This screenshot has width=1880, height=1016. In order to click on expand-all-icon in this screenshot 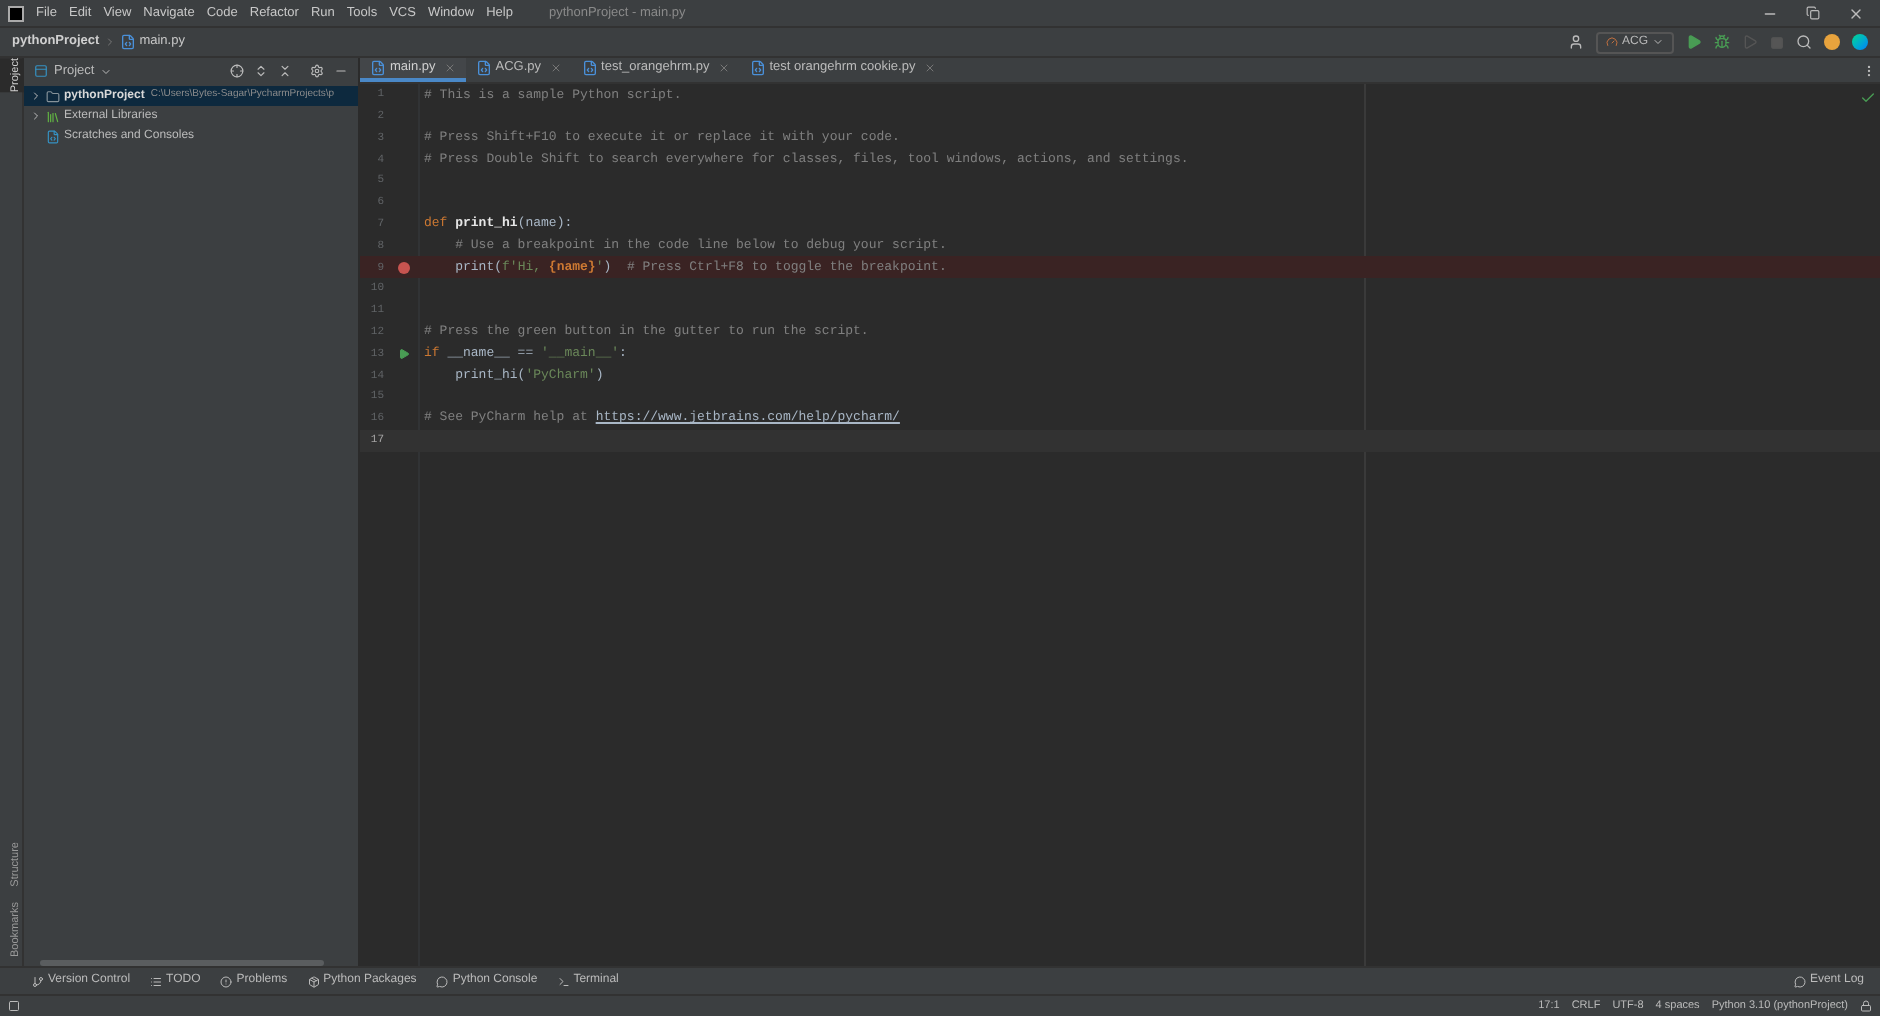, I will do `click(261, 71)`.